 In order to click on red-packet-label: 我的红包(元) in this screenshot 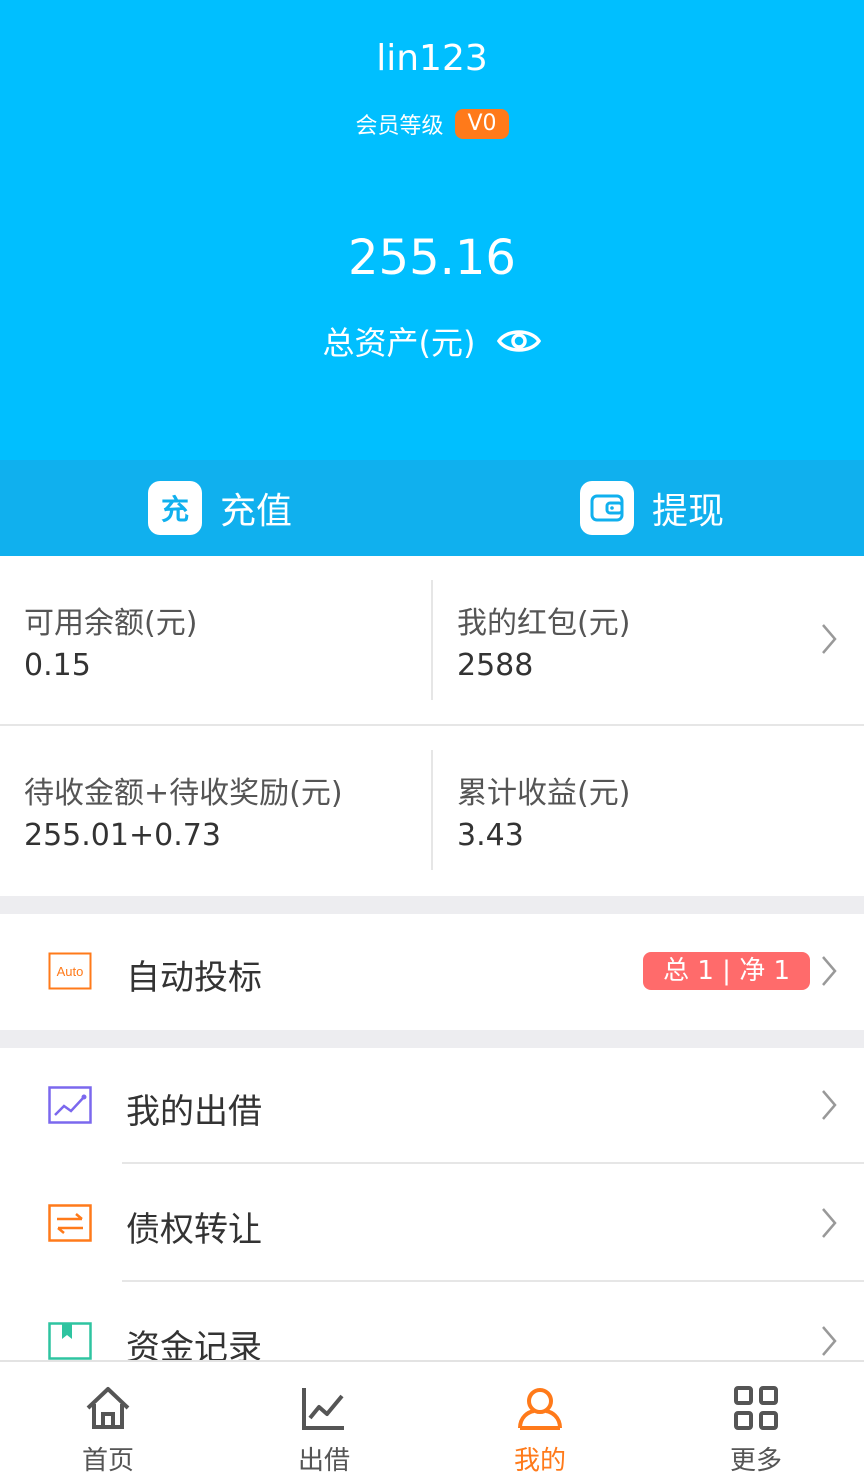, I will do `click(544, 623)`.